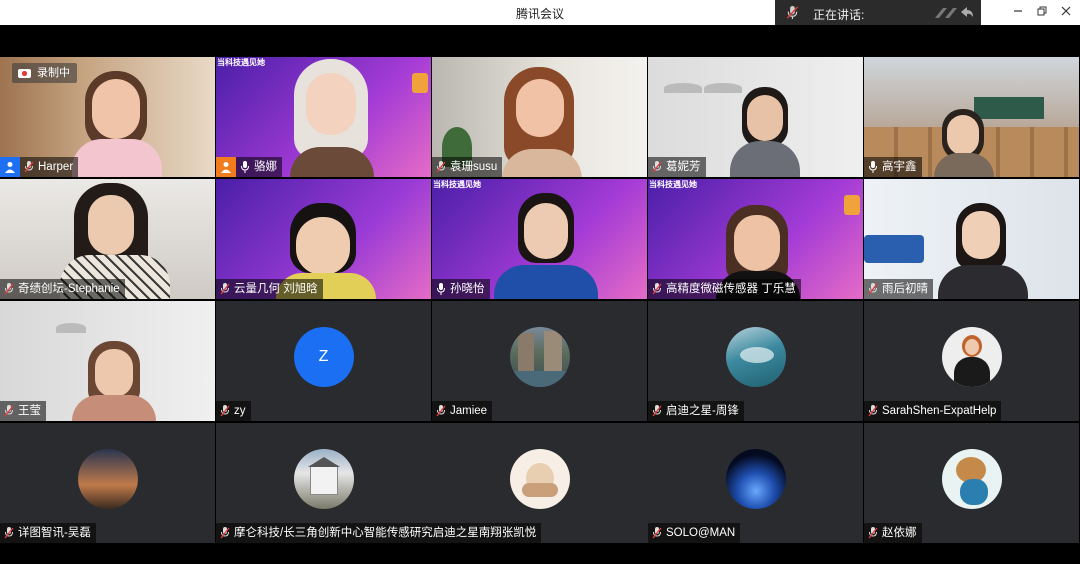 This screenshot has width=1080, height=564. What do you see at coordinates (939, 411) in the screenshot?
I see `participant-name: SarahShen-ExpatHelp` at bounding box center [939, 411].